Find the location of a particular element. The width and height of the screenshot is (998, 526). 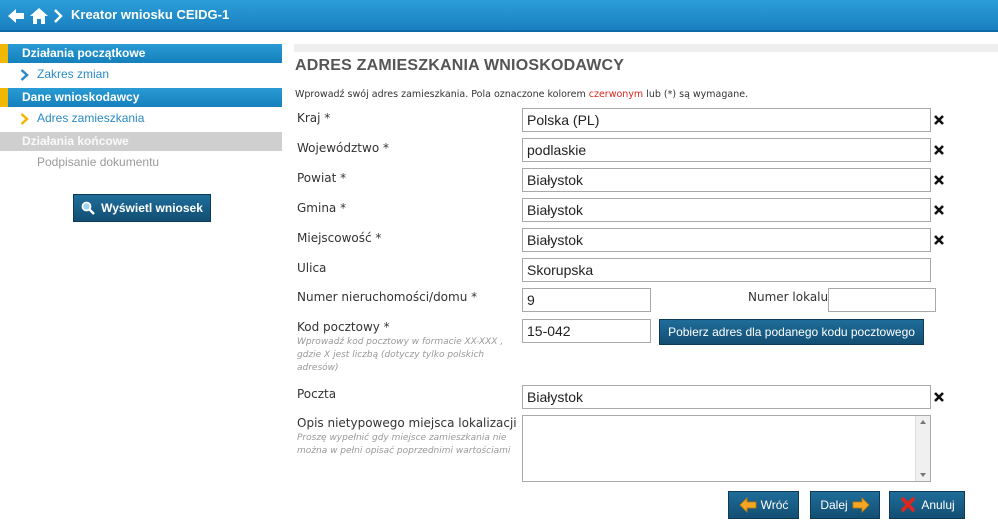

top-bar: Kreator wniosku CEIDG-1 is located at coordinates (499, 16).